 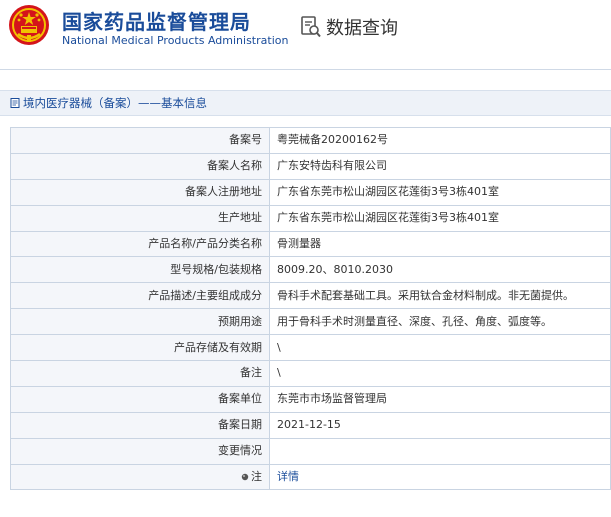 I want to click on site-title: 国家药品监督管理局, so click(x=156, y=22).